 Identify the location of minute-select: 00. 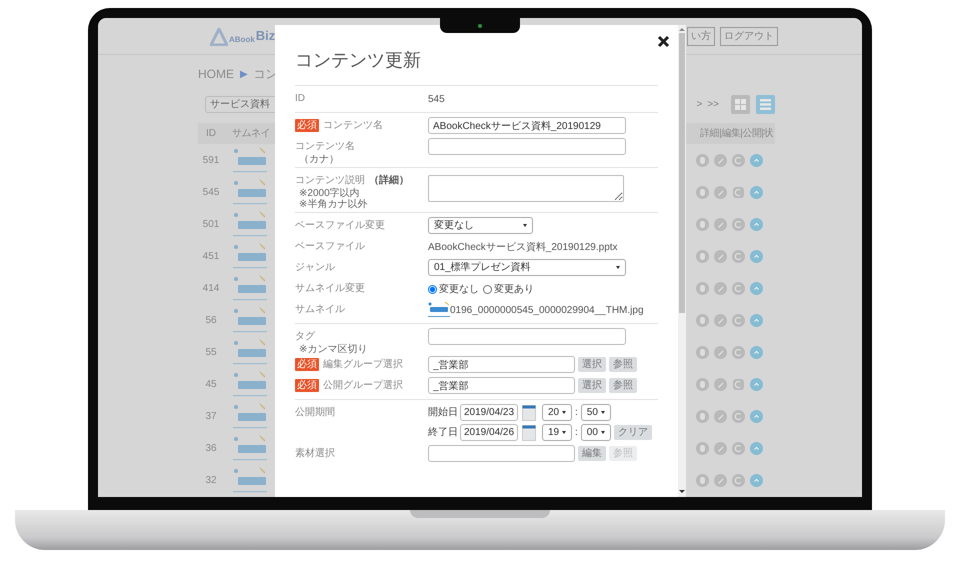
(595, 432).